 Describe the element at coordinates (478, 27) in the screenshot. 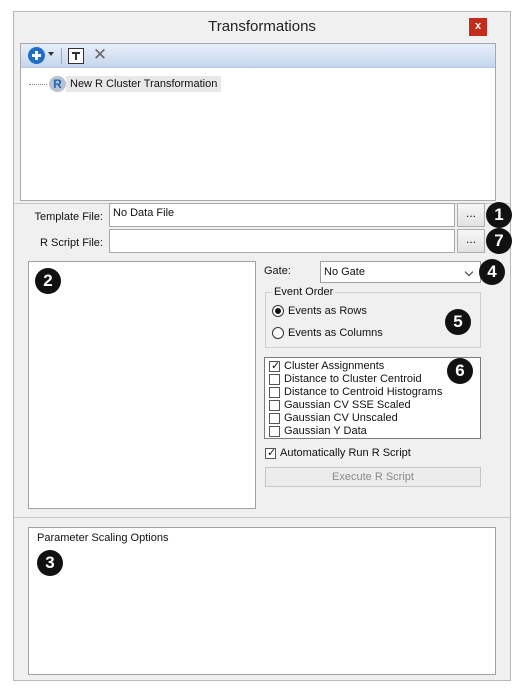

I see `close-button: x` at that location.